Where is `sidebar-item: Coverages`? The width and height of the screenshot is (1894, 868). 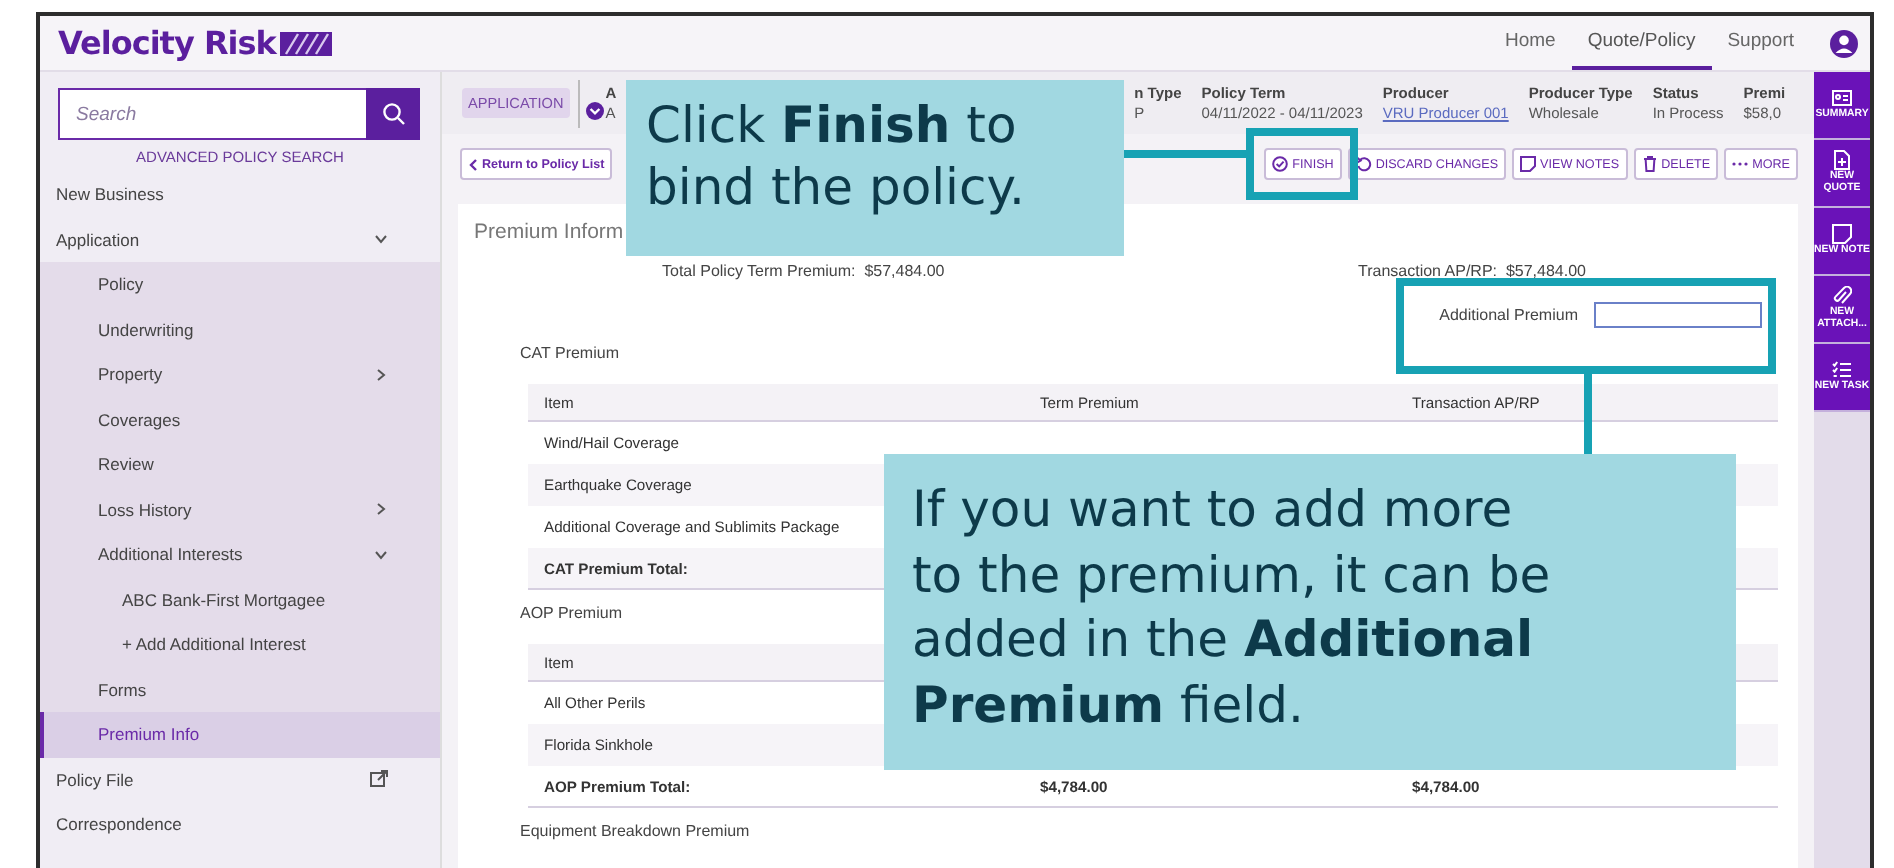
sidebar-item: Coverages is located at coordinates (240, 419).